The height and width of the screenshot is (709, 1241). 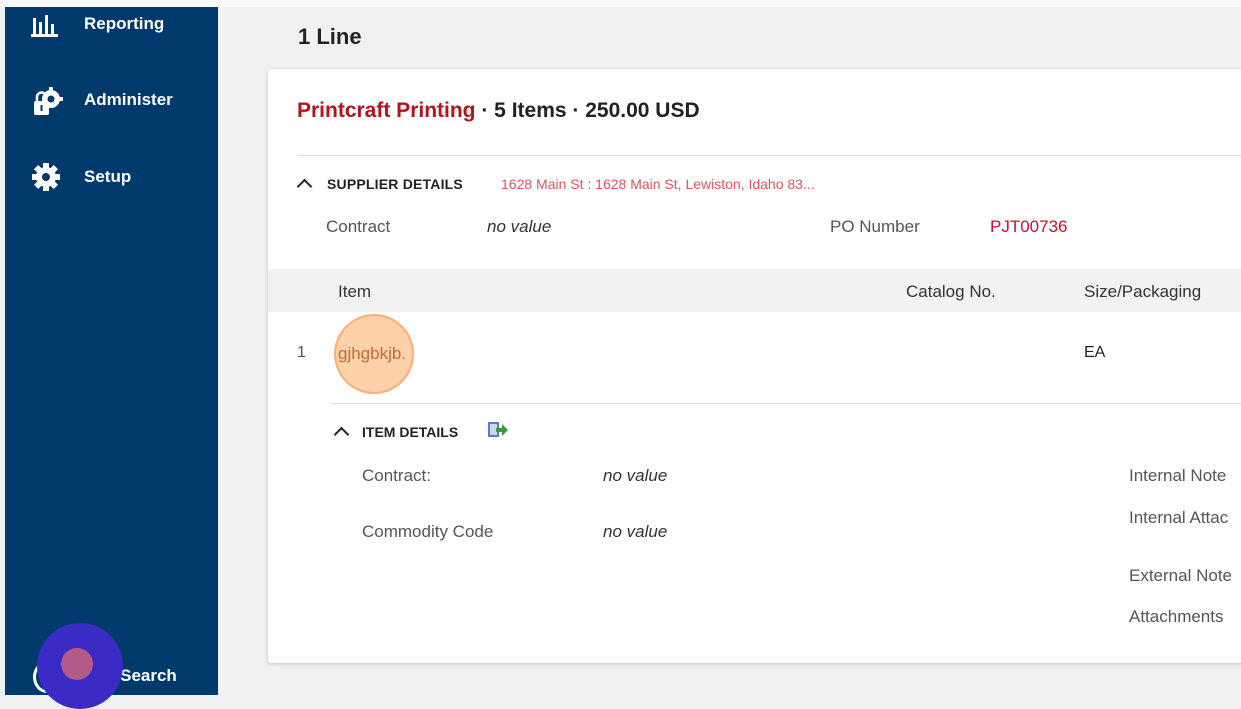 What do you see at coordinates (1176, 616) in the screenshot?
I see `attachments-label: Attachments` at bounding box center [1176, 616].